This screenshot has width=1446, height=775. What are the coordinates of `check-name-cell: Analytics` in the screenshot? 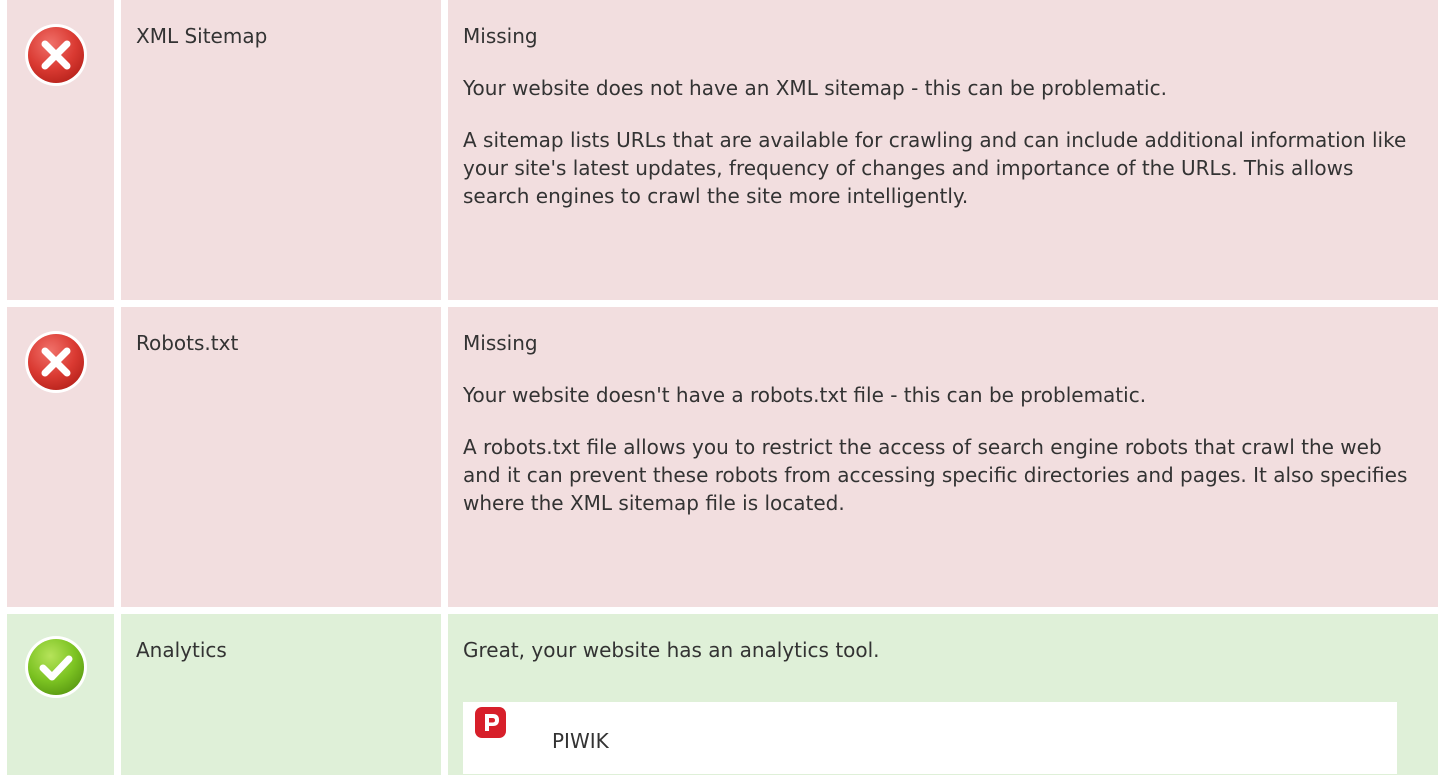 It's located at (281, 694).